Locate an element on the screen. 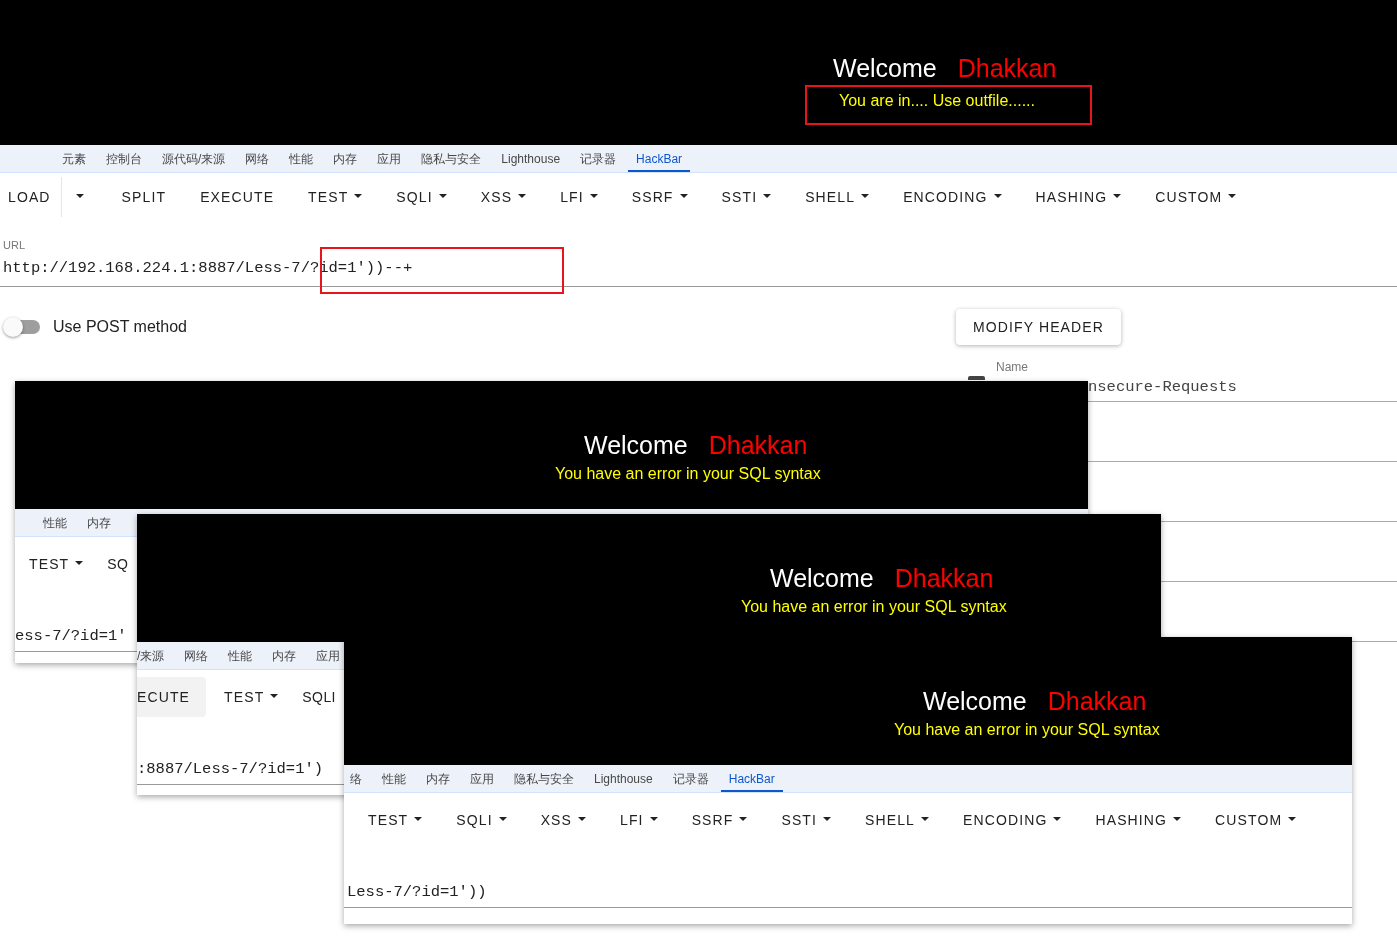 The width and height of the screenshot is (1397, 942). load-button: LOAD is located at coordinates (29, 197).